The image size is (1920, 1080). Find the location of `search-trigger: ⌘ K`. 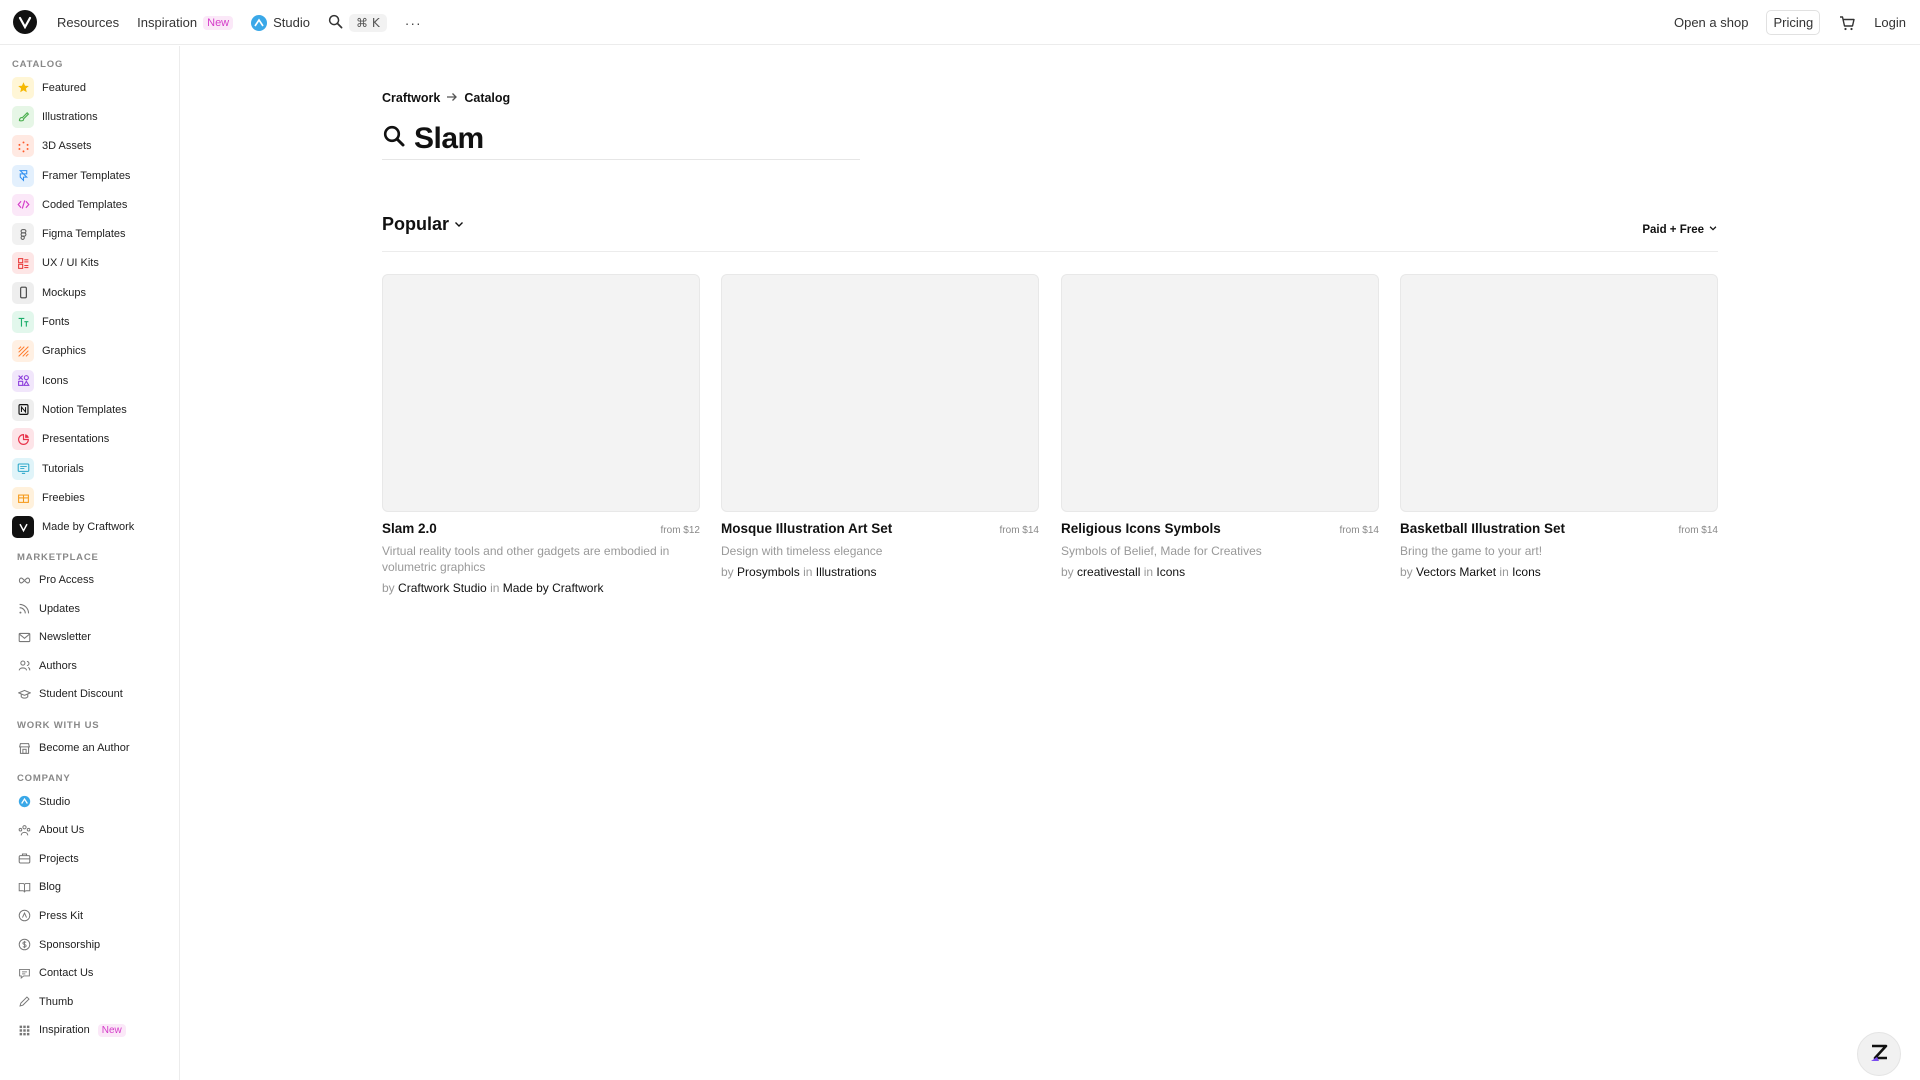

search-trigger: ⌘ K is located at coordinates (357, 22).